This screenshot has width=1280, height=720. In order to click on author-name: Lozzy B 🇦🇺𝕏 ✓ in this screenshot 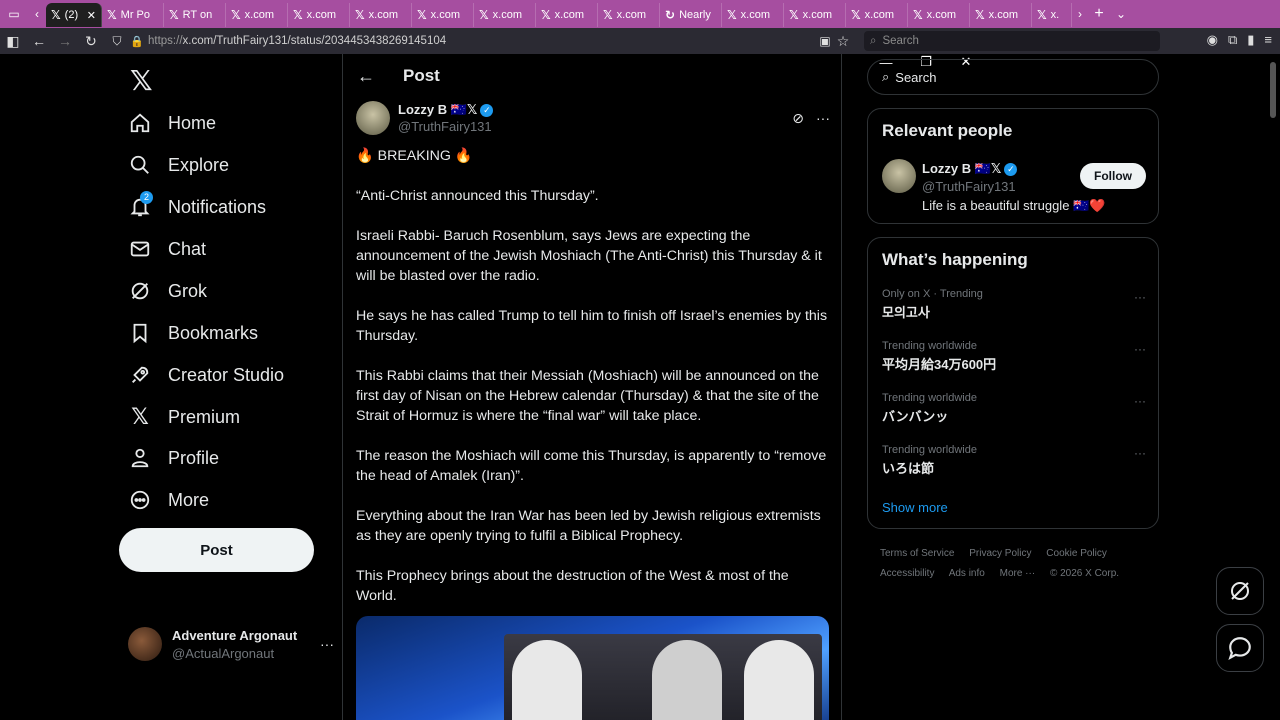, I will do `click(446, 110)`.